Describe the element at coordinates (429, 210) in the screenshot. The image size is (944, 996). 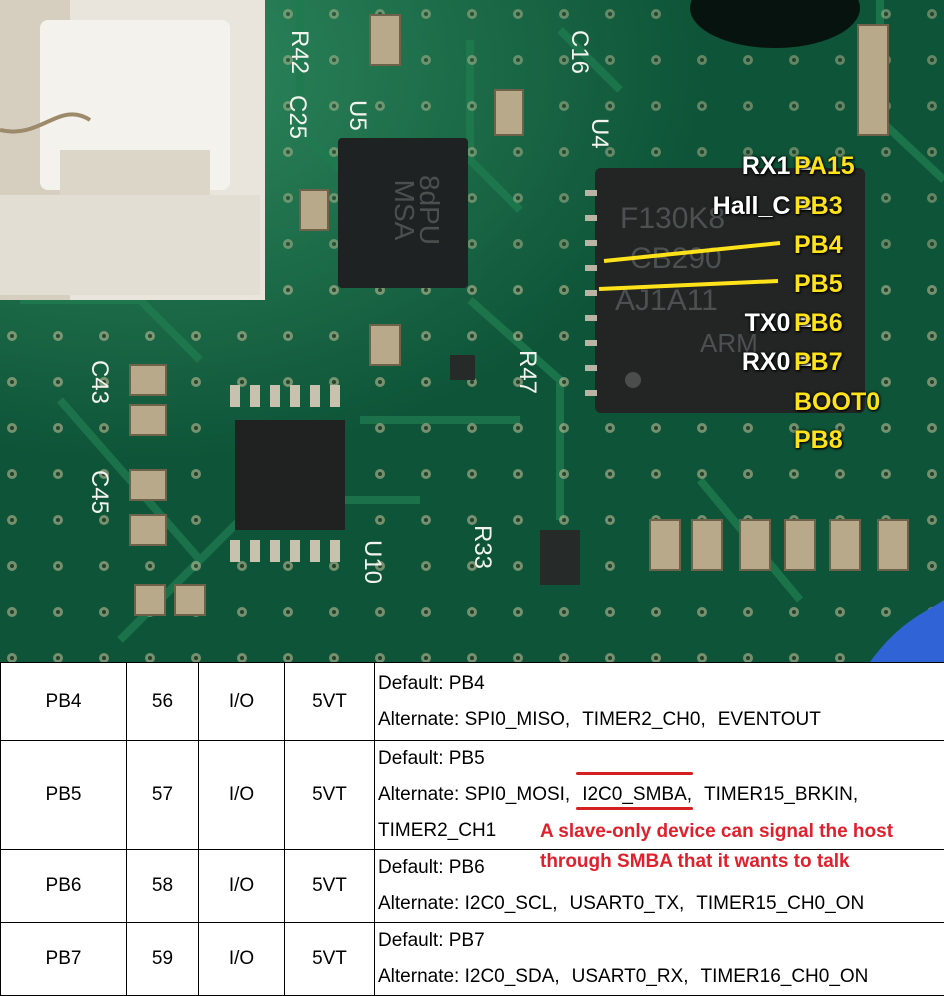
I see `sensor-marking-2: 8dPU` at that location.